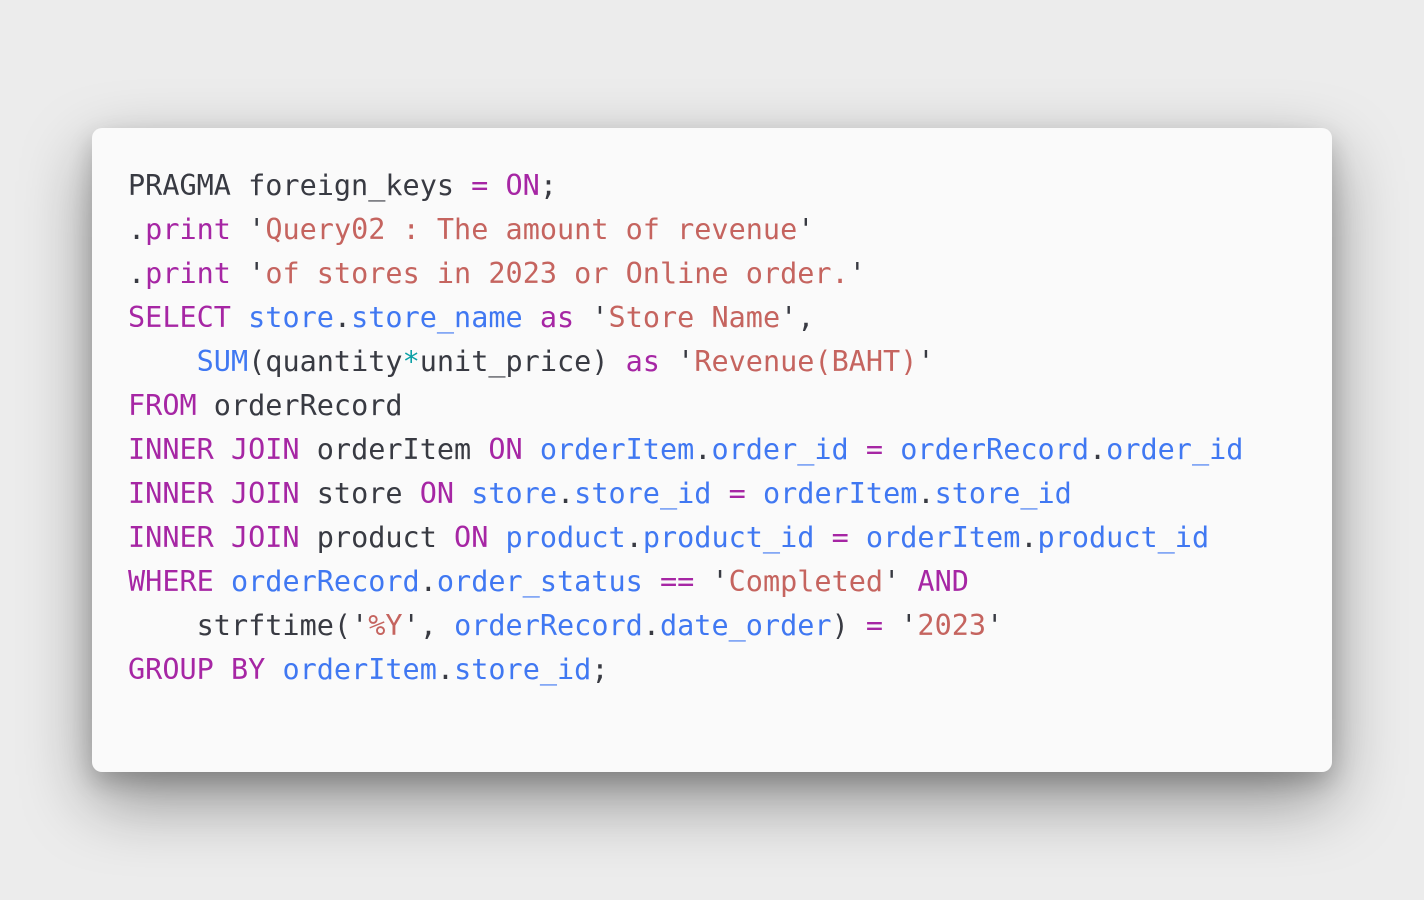  What do you see at coordinates (325, 361) in the screenshot?
I see `plain-token: (quantity` at bounding box center [325, 361].